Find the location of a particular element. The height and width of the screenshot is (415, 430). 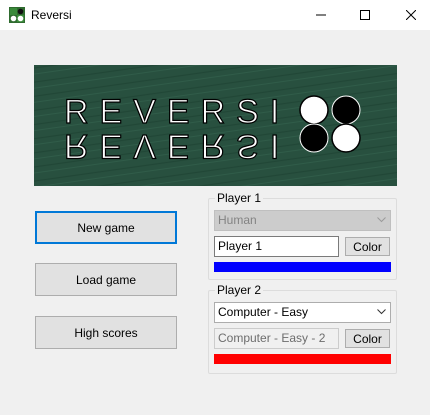

player2-name-value: Computer - Easy - 2 is located at coordinates (272, 338).